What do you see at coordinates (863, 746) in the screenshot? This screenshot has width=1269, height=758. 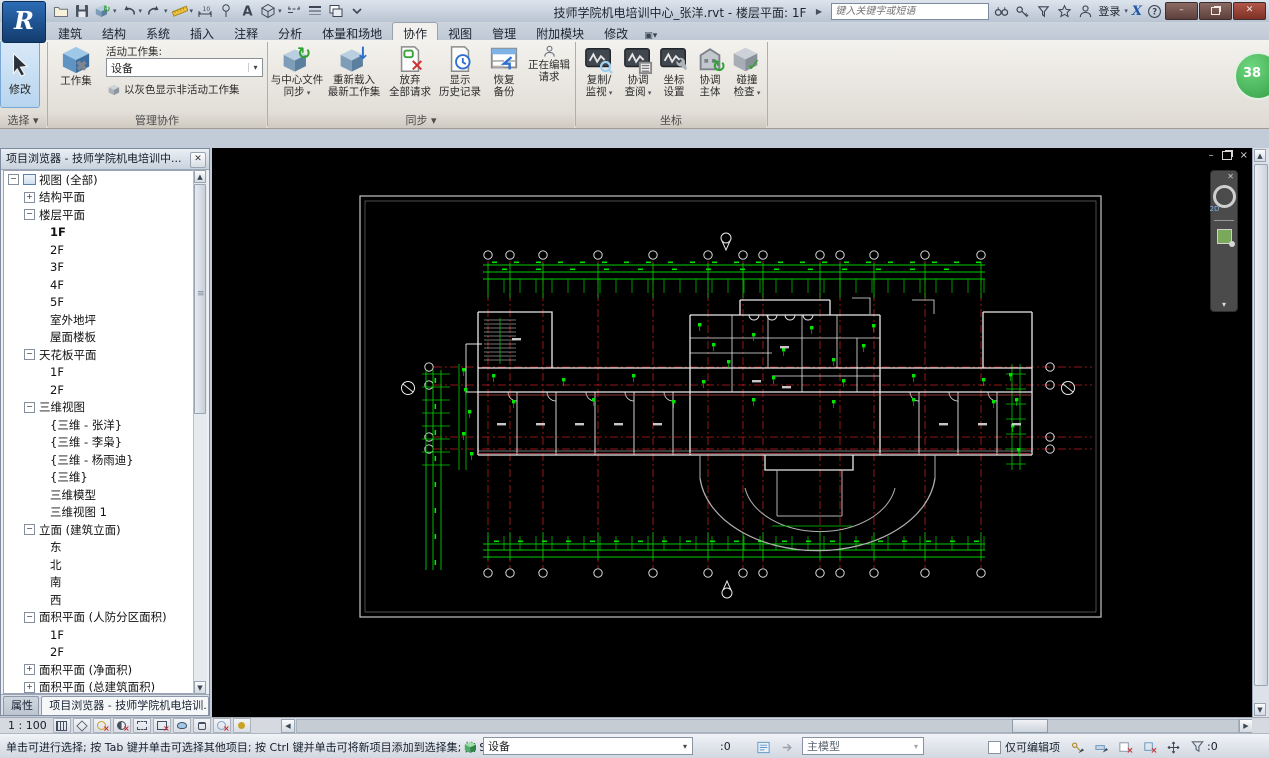 I see `design-option-combobox: 主模型 ▾` at bounding box center [863, 746].